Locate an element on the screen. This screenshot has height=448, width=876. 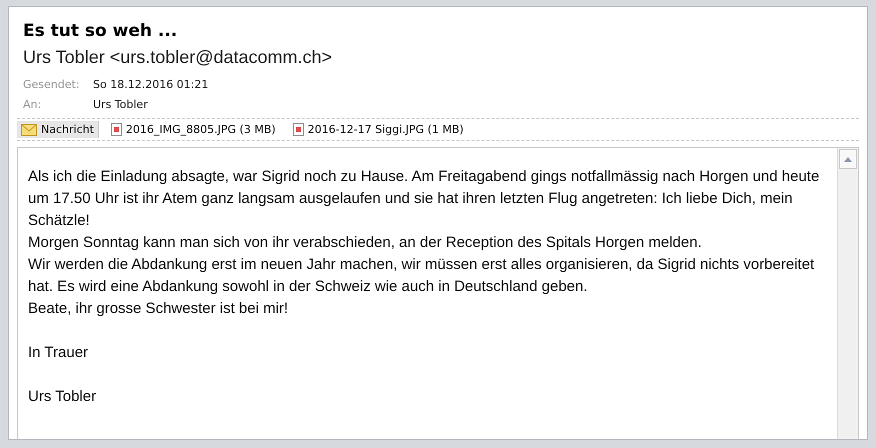
up-arrow-icon is located at coordinates (848, 159).